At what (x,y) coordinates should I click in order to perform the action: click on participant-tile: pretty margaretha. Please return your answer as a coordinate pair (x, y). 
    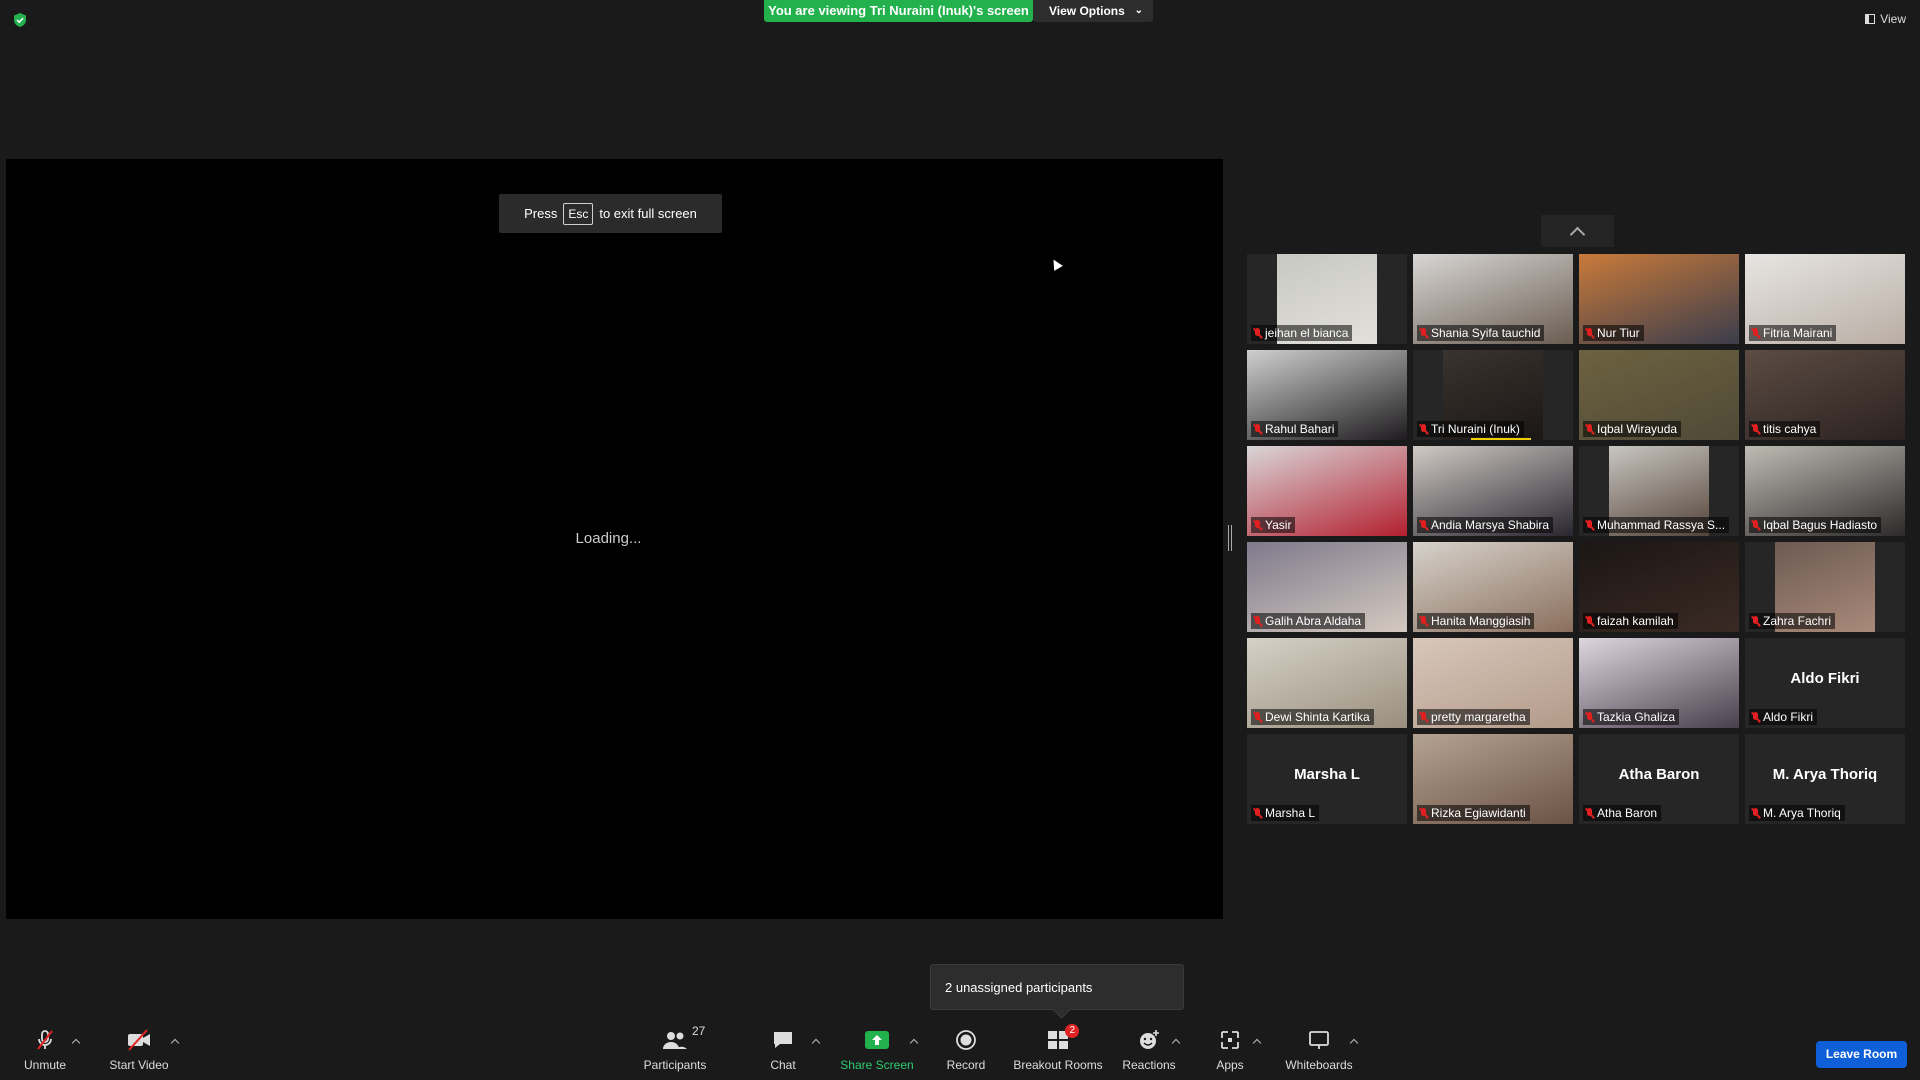
    Looking at the image, I should click on (1493, 683).